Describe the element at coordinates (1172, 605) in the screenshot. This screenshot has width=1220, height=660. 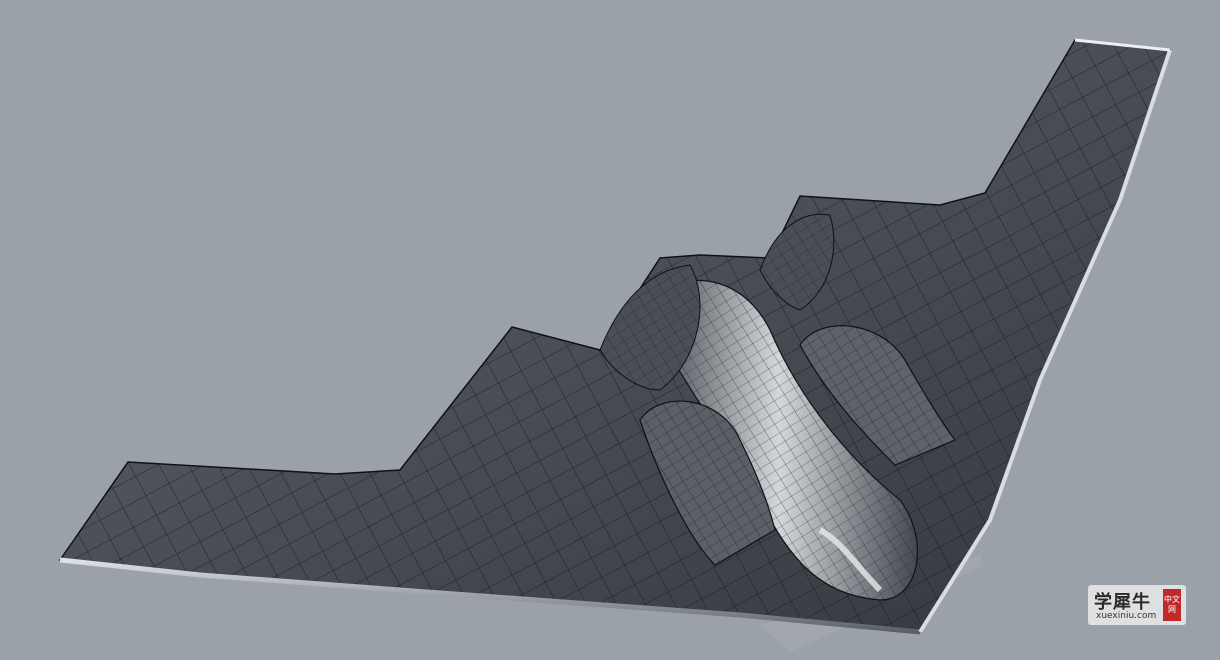
I see `watermark-badge: 中文网` at that location.